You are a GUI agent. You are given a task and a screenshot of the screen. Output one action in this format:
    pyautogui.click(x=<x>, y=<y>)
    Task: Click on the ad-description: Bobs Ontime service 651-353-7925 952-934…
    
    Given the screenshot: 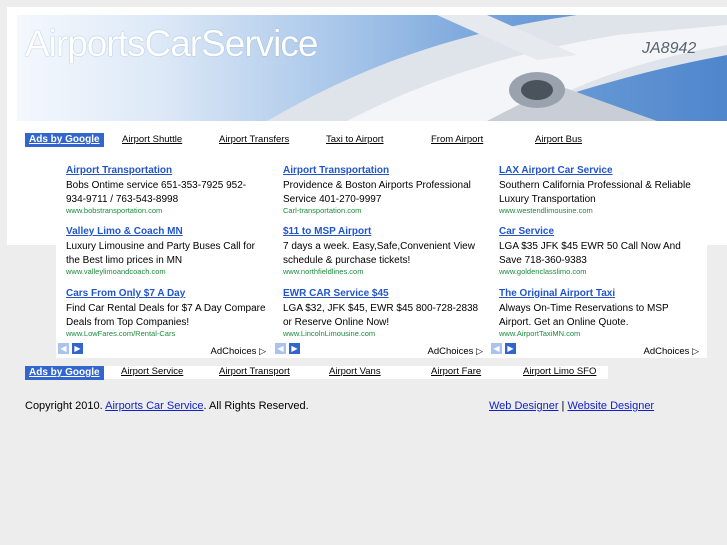 What is the action you would take?
    pyautogui.click(x=156, y=192)
    